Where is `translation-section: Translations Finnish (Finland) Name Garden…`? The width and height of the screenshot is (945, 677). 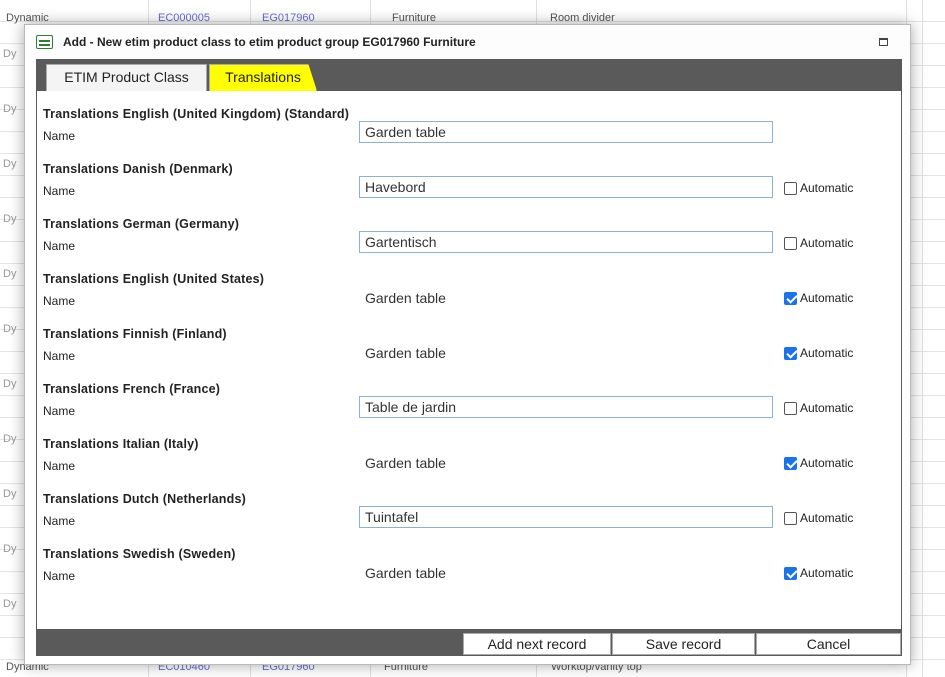 translation-section: Translations Finnish (Finland) Name Garden… is located at coordinates (468, 354).